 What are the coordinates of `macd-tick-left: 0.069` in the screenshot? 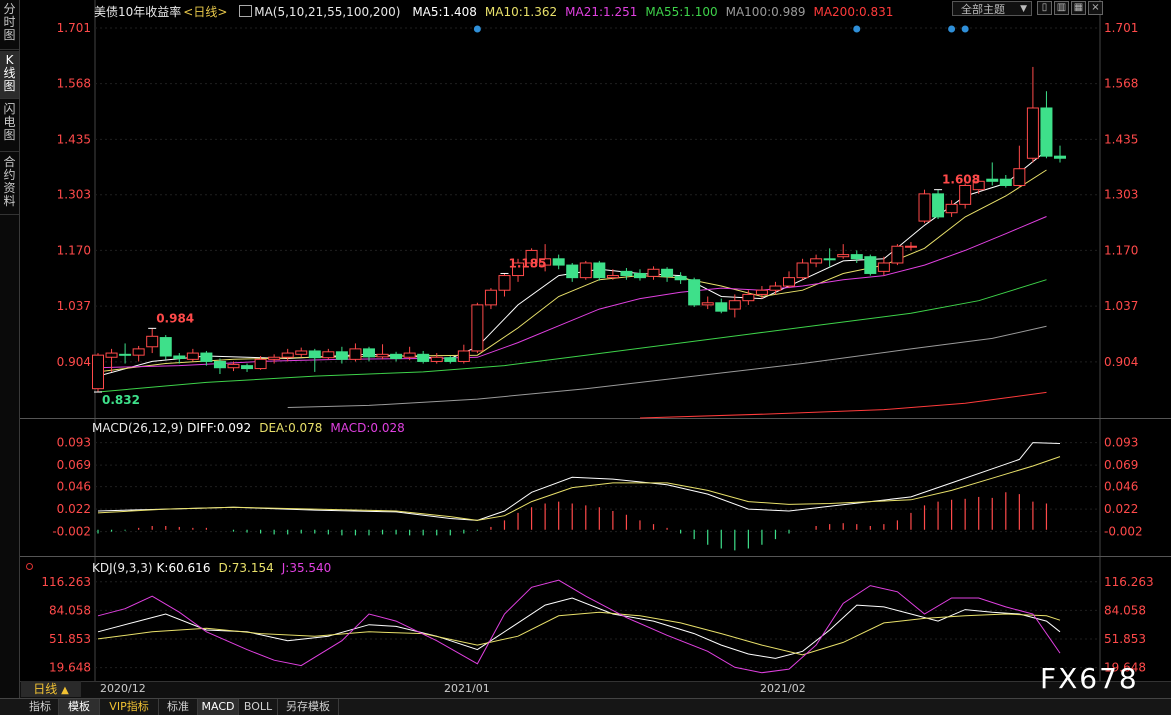 It's located at (74, 465).